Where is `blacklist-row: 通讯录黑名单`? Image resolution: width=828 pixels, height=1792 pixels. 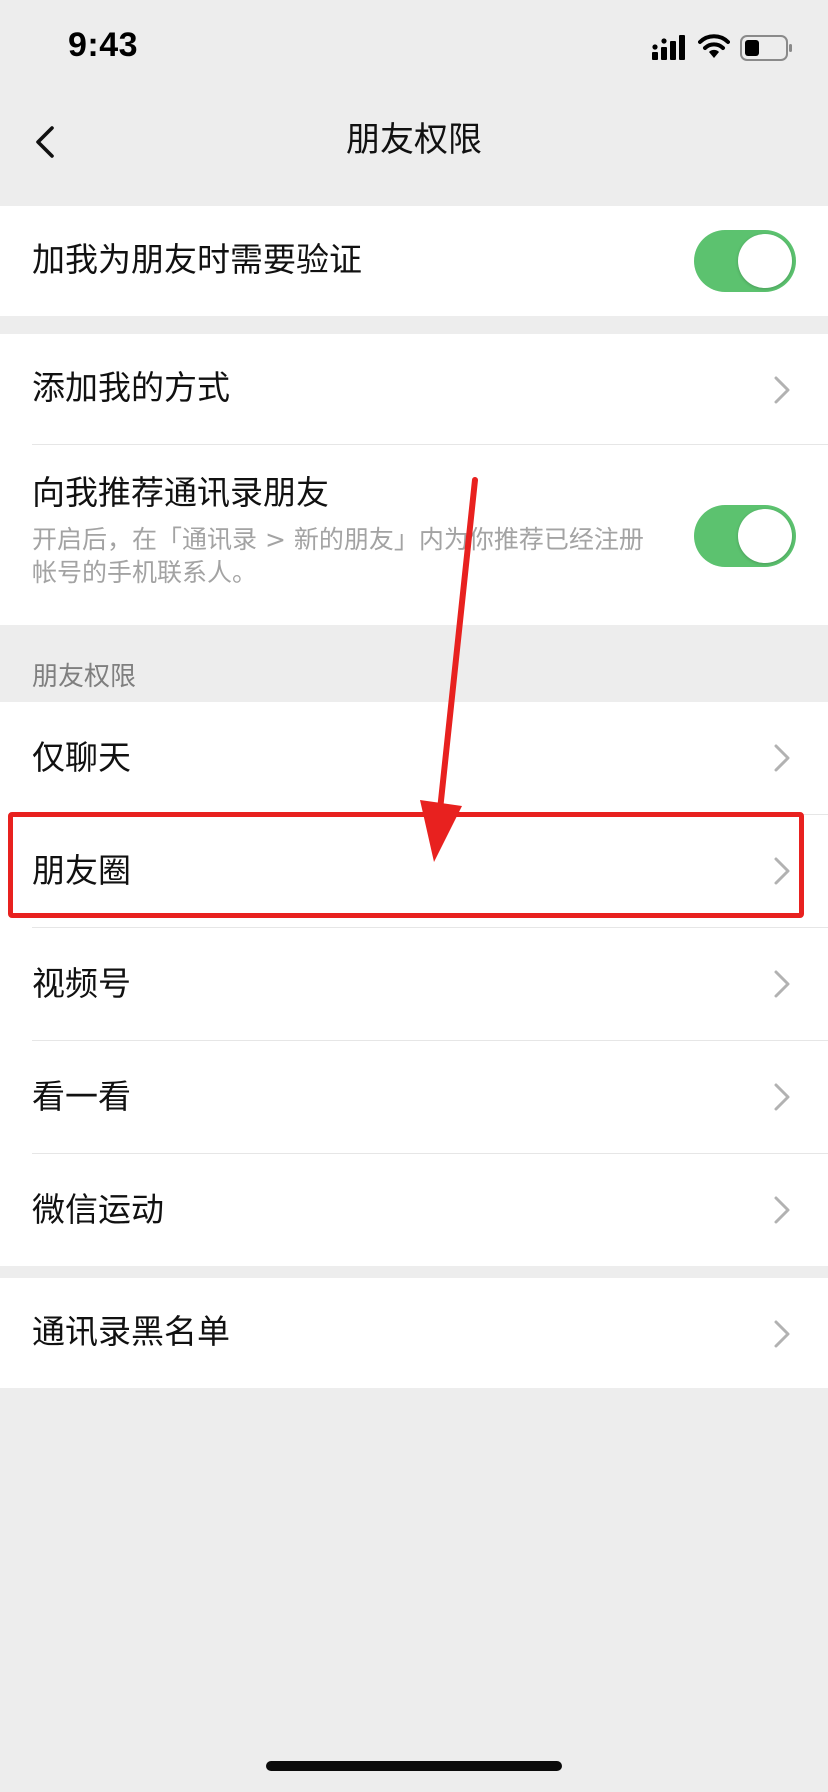 blacklist-row: 通讯录黑名单 is located at coordinates (430, 1333).